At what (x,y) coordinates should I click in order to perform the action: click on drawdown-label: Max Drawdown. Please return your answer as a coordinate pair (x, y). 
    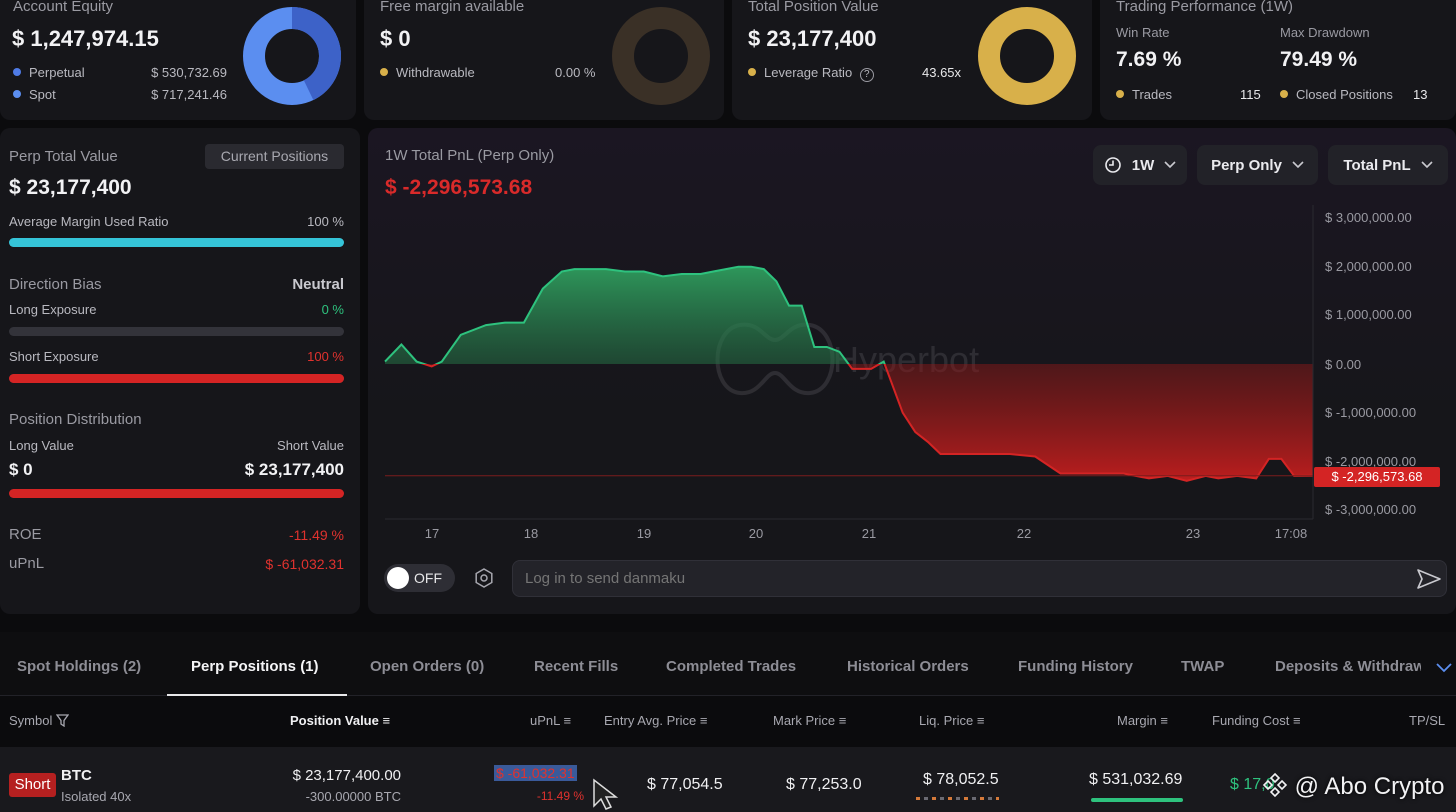
    Looking at the image, I should click on (1325, 32).